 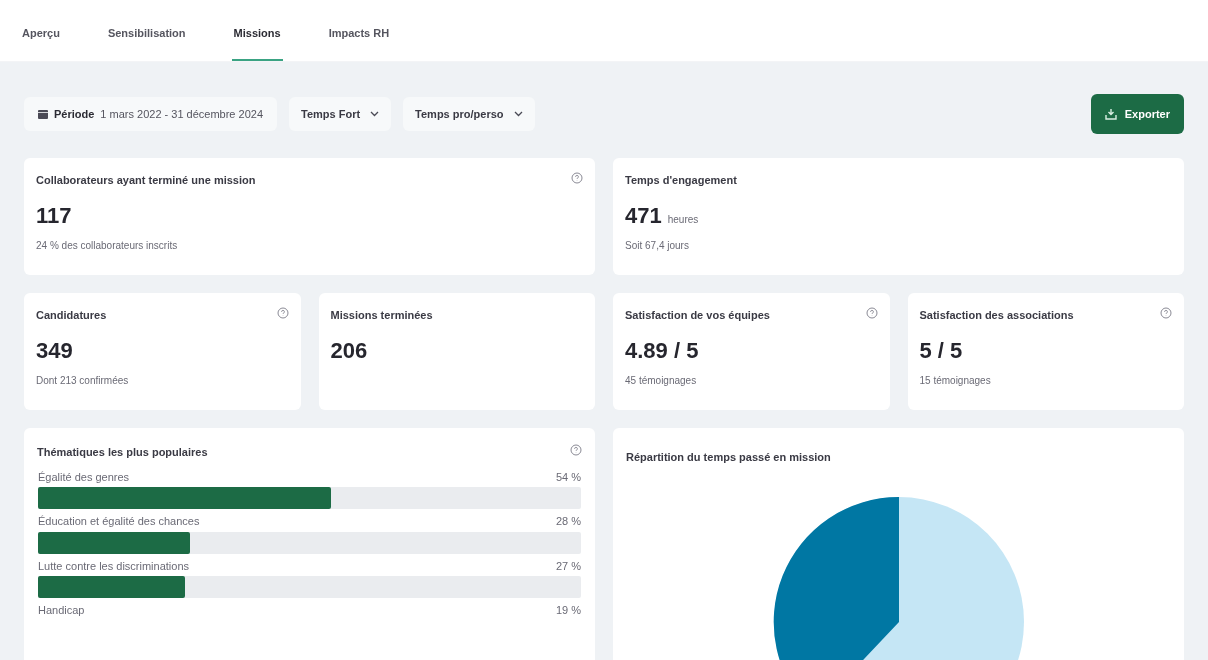 What do you see at coordinates (996, 315) in the screenshot?
I see `stat-title: Satisfaction des associations` at bounding box center [996, 315].